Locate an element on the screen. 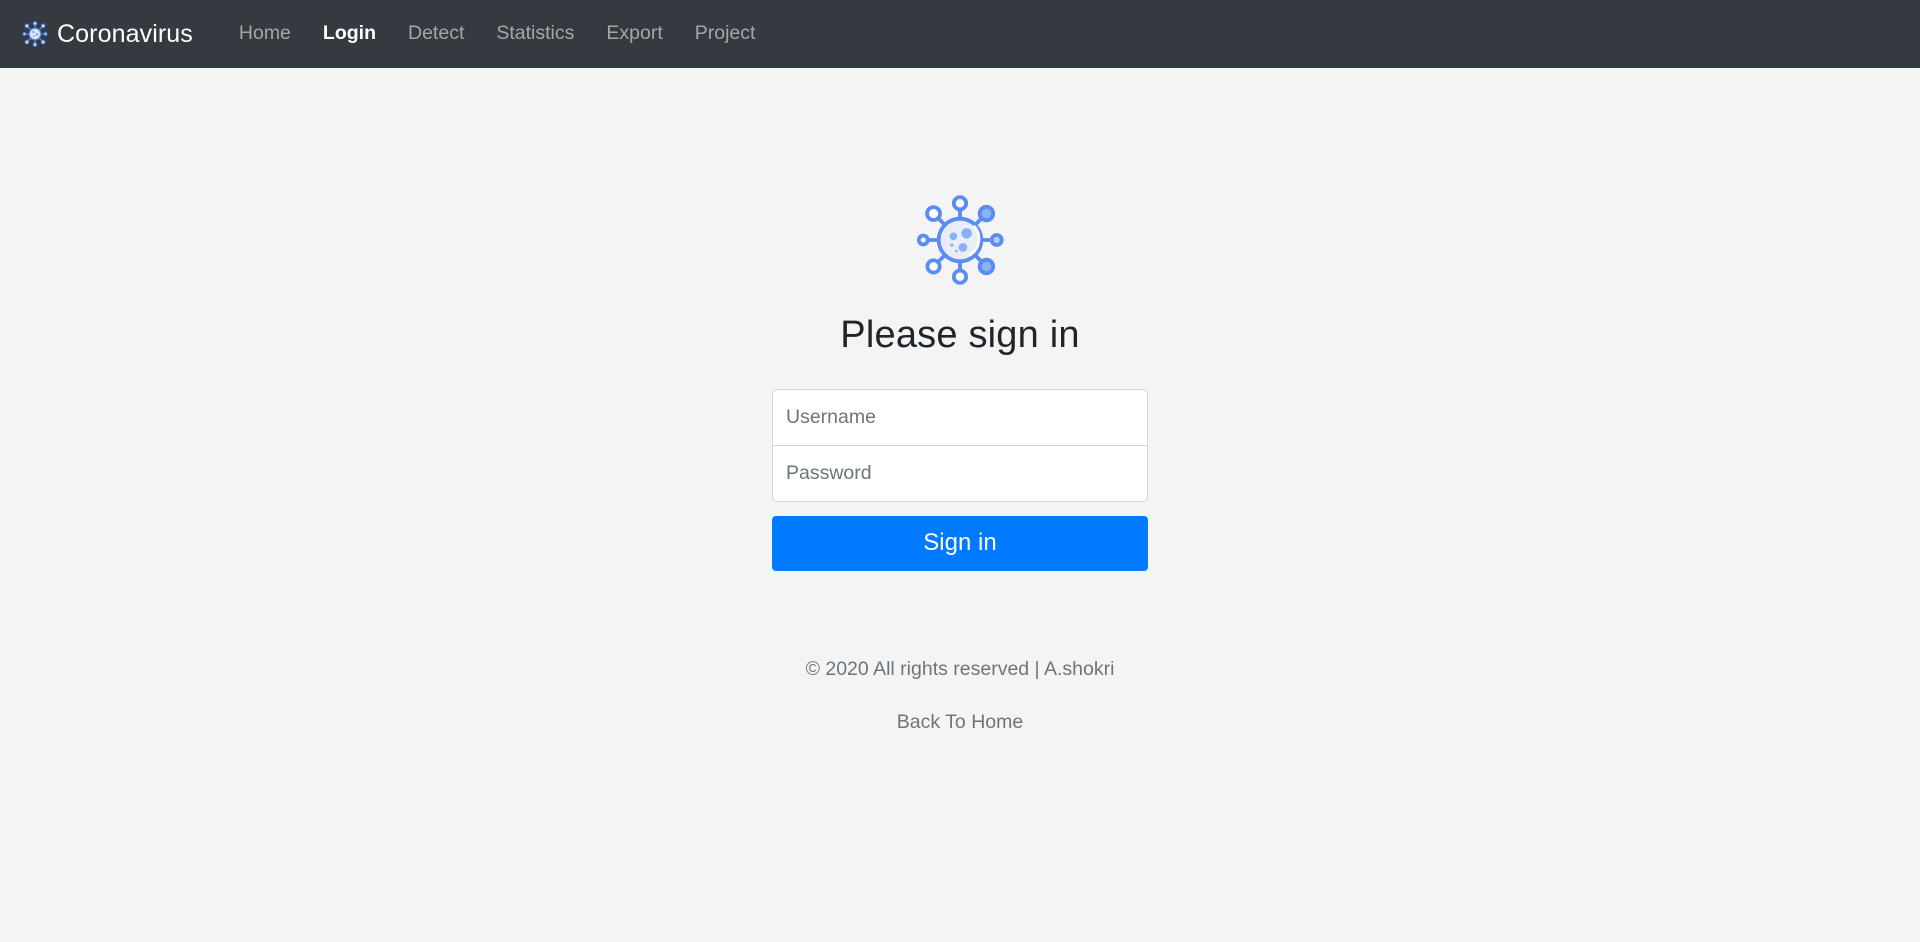 The height and width of the screenshot is (942, 1920). virus-icon is located at coordinates (35, 34).